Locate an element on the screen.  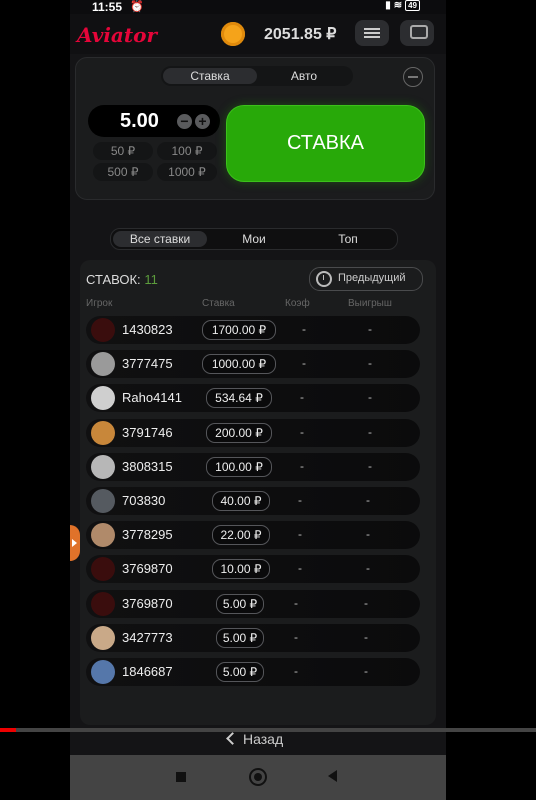
bets-count: СТАВОК: 11 is located at coordinates (122, 279).